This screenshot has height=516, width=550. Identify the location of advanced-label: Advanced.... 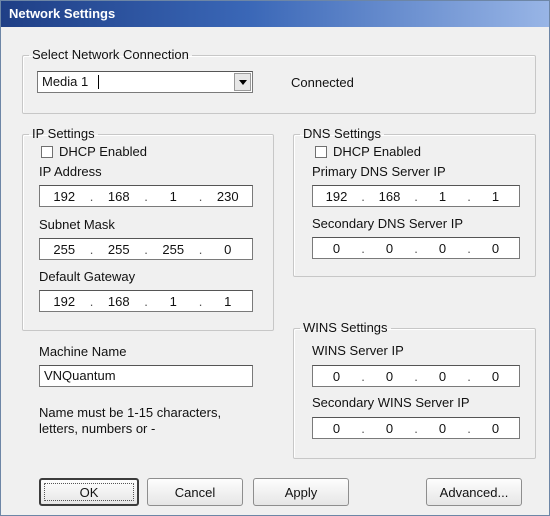
(474, 492).